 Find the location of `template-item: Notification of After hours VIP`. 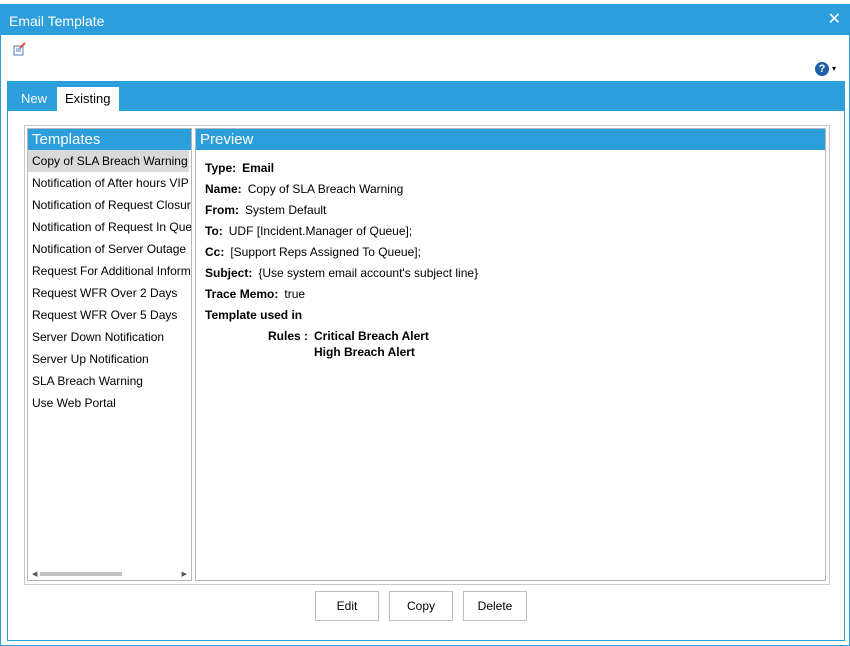

template-item: Notification of After hours VIP is located at coordinates (109, 183).